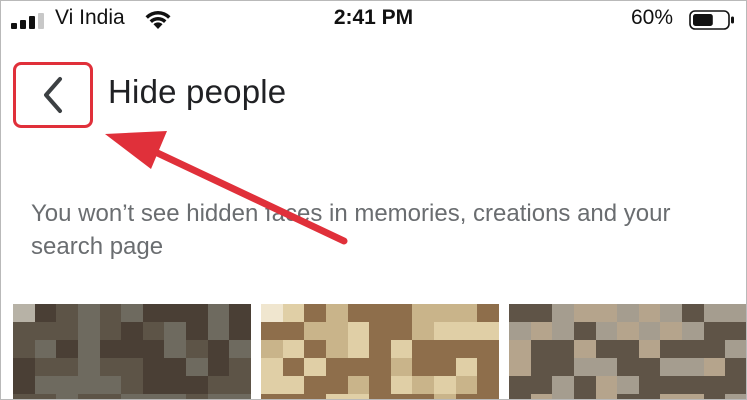  What do you see at coordinates (652, 17) in the screenshot?
I see `battery-percentage: 60%` at bounding box center [652, 17].